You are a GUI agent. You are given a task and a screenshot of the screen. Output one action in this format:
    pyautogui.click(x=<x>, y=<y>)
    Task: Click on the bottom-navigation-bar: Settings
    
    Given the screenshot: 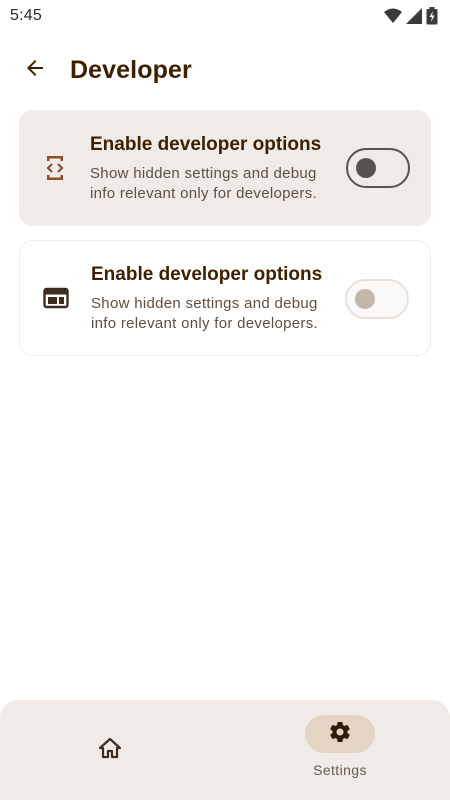 What is the action you would take?
    pyautogui.click(x=225, y=750)
    